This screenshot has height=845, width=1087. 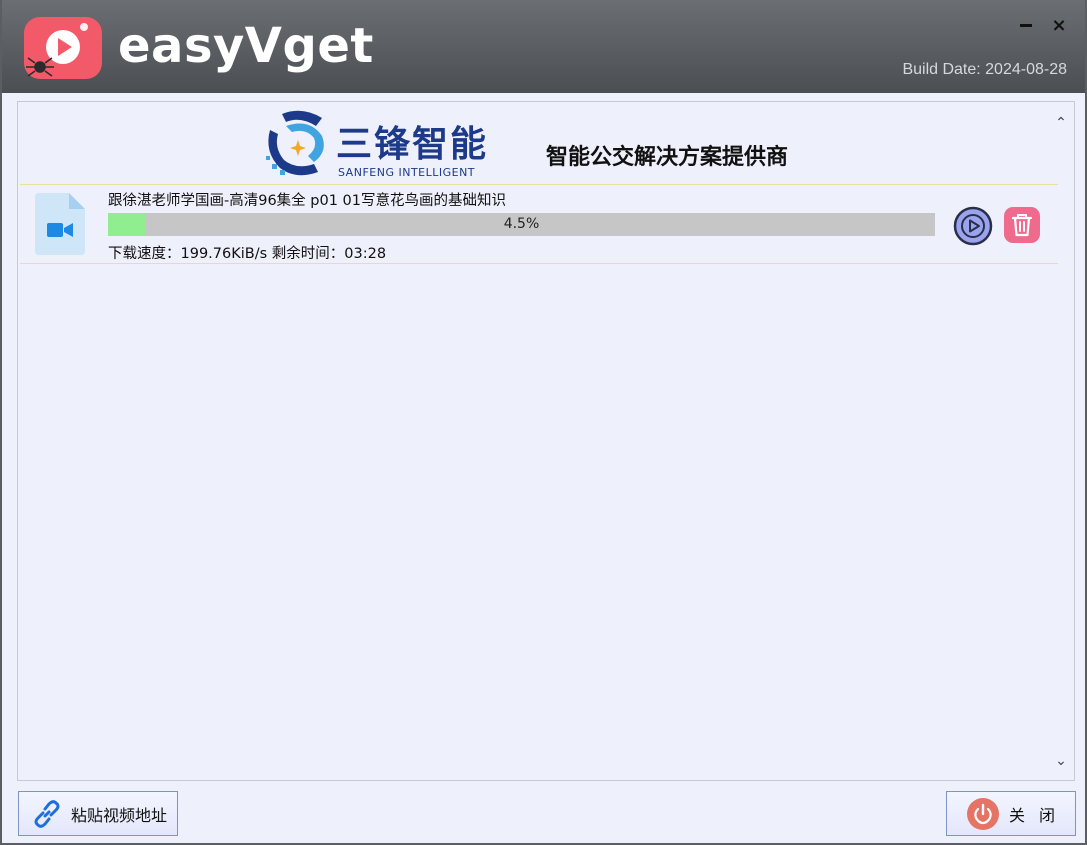 I want to click on close-window-button: ×, so click(x=1059, y=25).